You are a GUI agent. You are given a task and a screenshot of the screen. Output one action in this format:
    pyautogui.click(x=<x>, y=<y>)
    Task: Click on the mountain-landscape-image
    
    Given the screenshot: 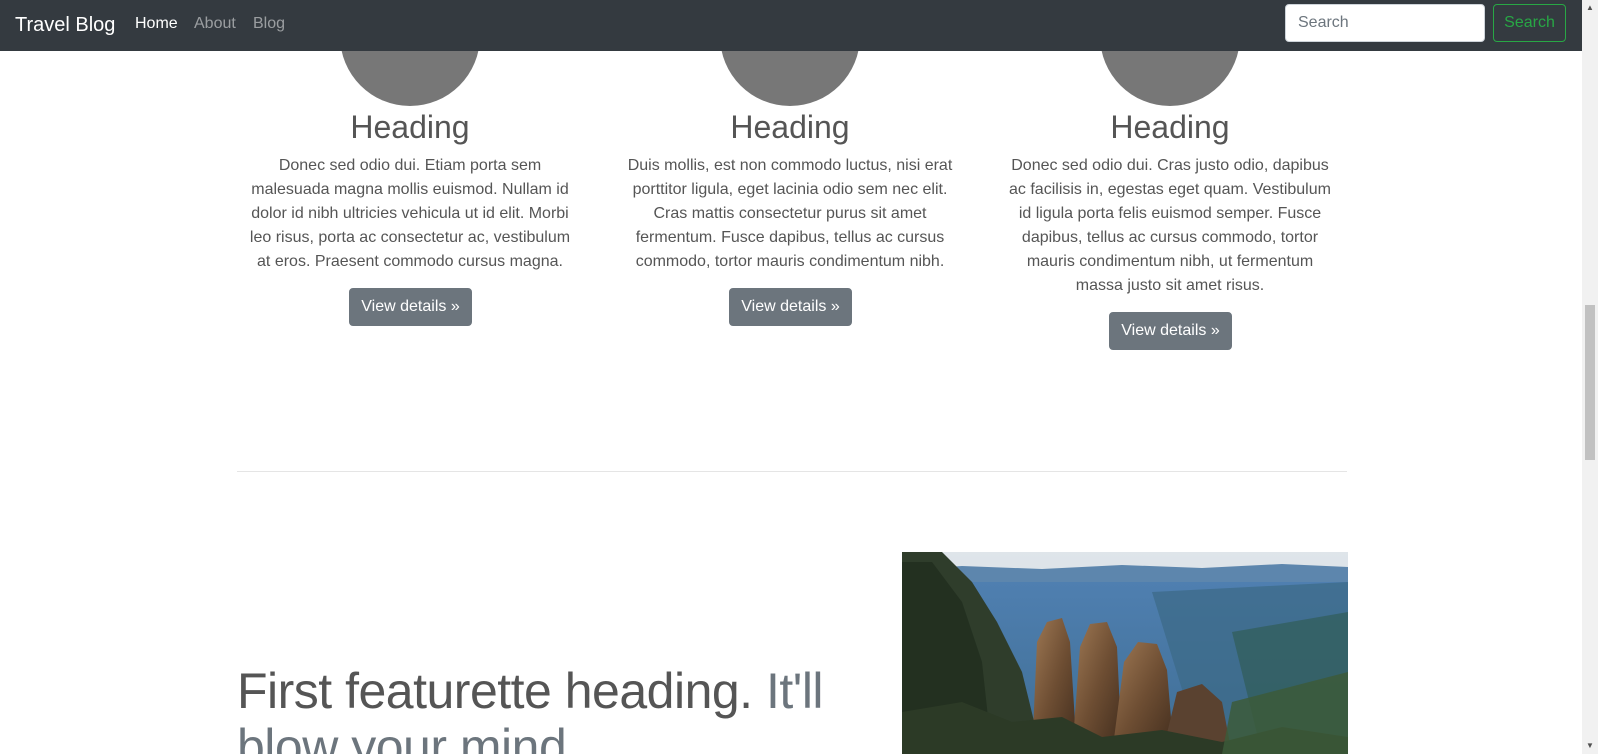 What is the action you would take?
    pyautogui.click(x=1125, y=653)
    